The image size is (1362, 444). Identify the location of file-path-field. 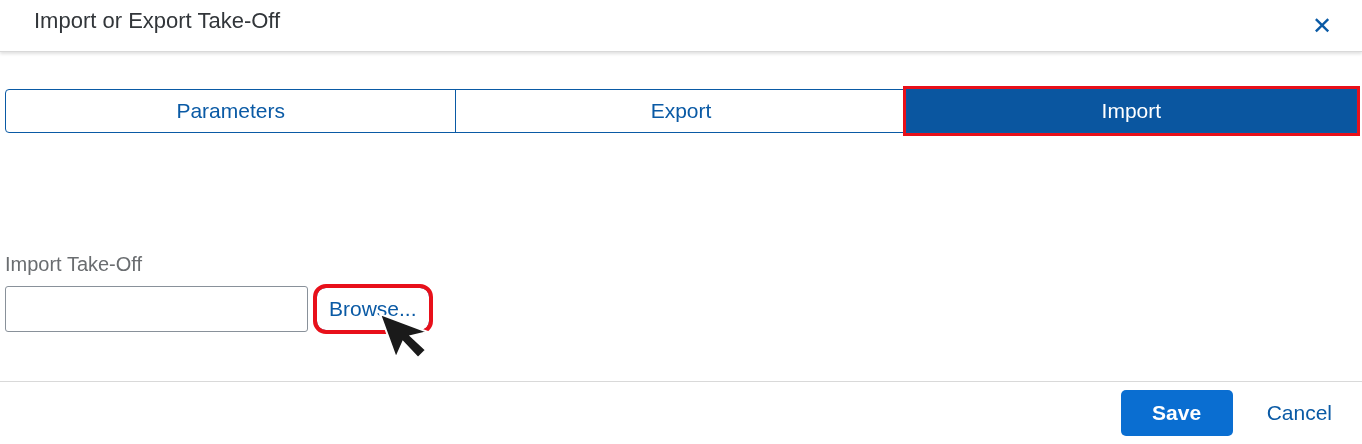
(156, 309).